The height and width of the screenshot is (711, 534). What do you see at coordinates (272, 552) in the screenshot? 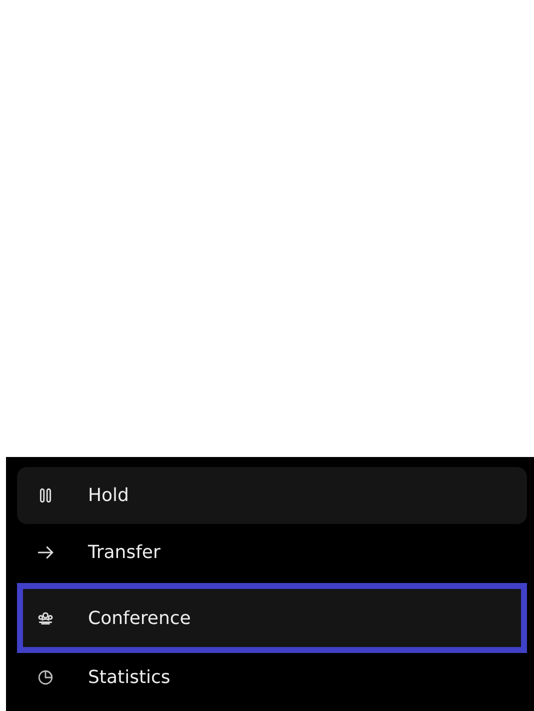
I see `menu-item: Transfer` at bounding box center [272, 552].